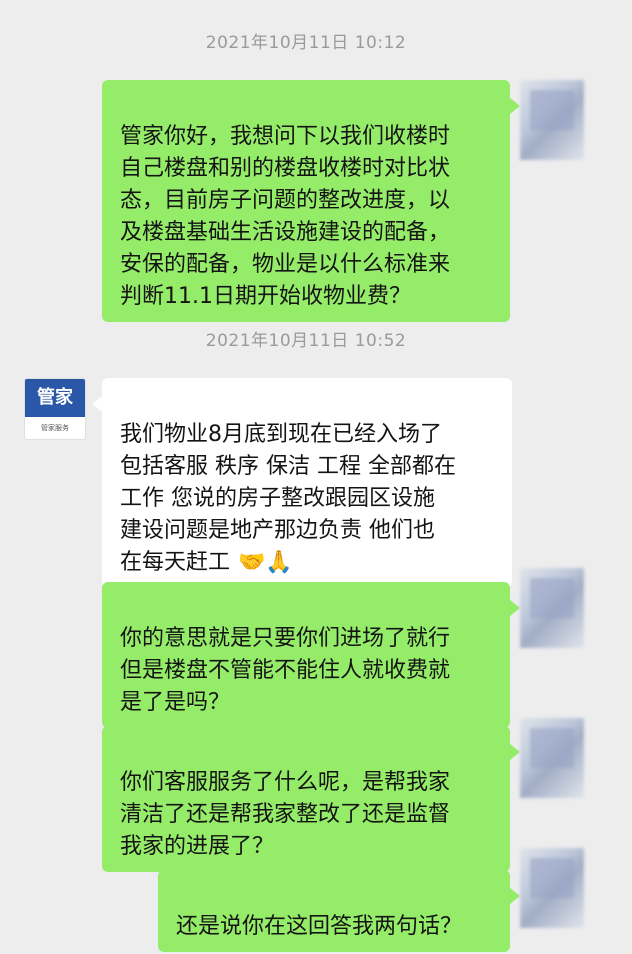  What do you see at coordinates (319, 926) in the screenshot?
I see `message-text: 还是说你在这回答我两句话？` at bounding box center [319, 926].